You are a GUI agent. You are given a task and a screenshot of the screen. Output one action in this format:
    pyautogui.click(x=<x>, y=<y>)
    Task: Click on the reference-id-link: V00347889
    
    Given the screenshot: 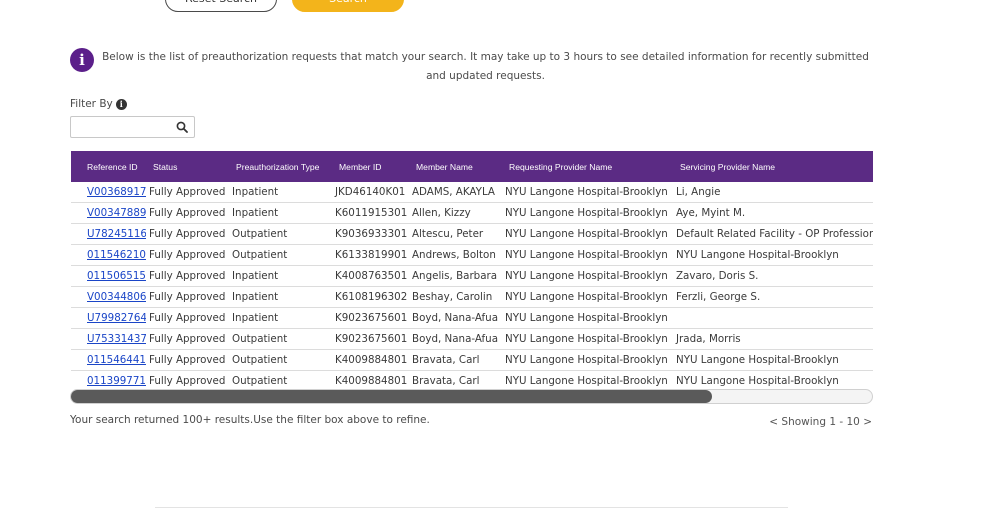 What is the action you would take?
    pyautogui.click(x=116, y=213)
    